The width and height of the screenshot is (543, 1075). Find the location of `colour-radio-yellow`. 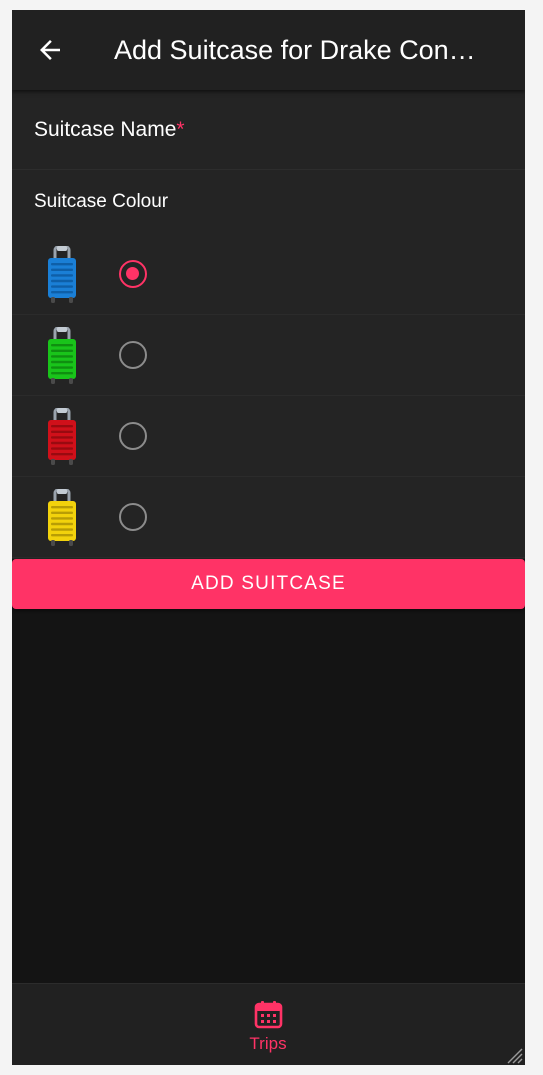

colour-radio-yellow is located at coordinates (133, 517).